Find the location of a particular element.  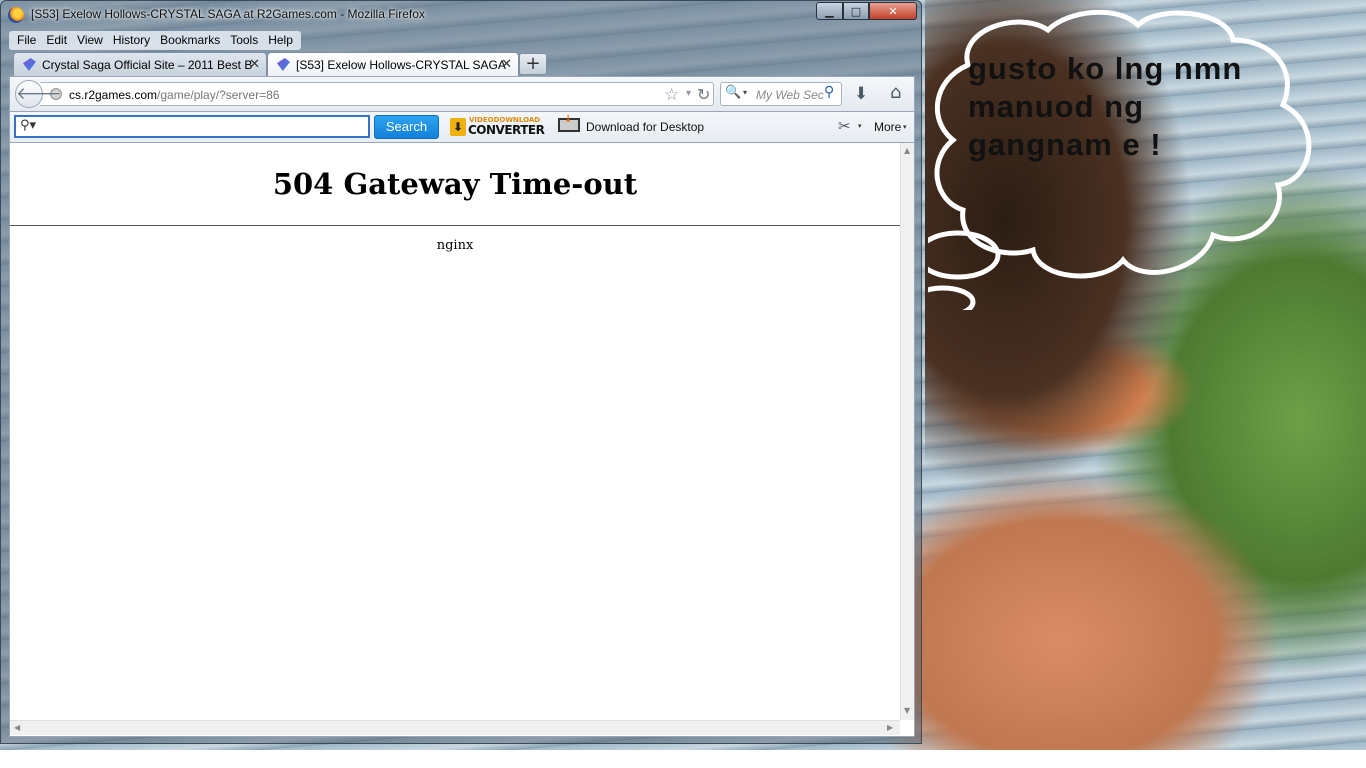

tools-dropdown-icon: ▾ is located at coordinates (860, 126).